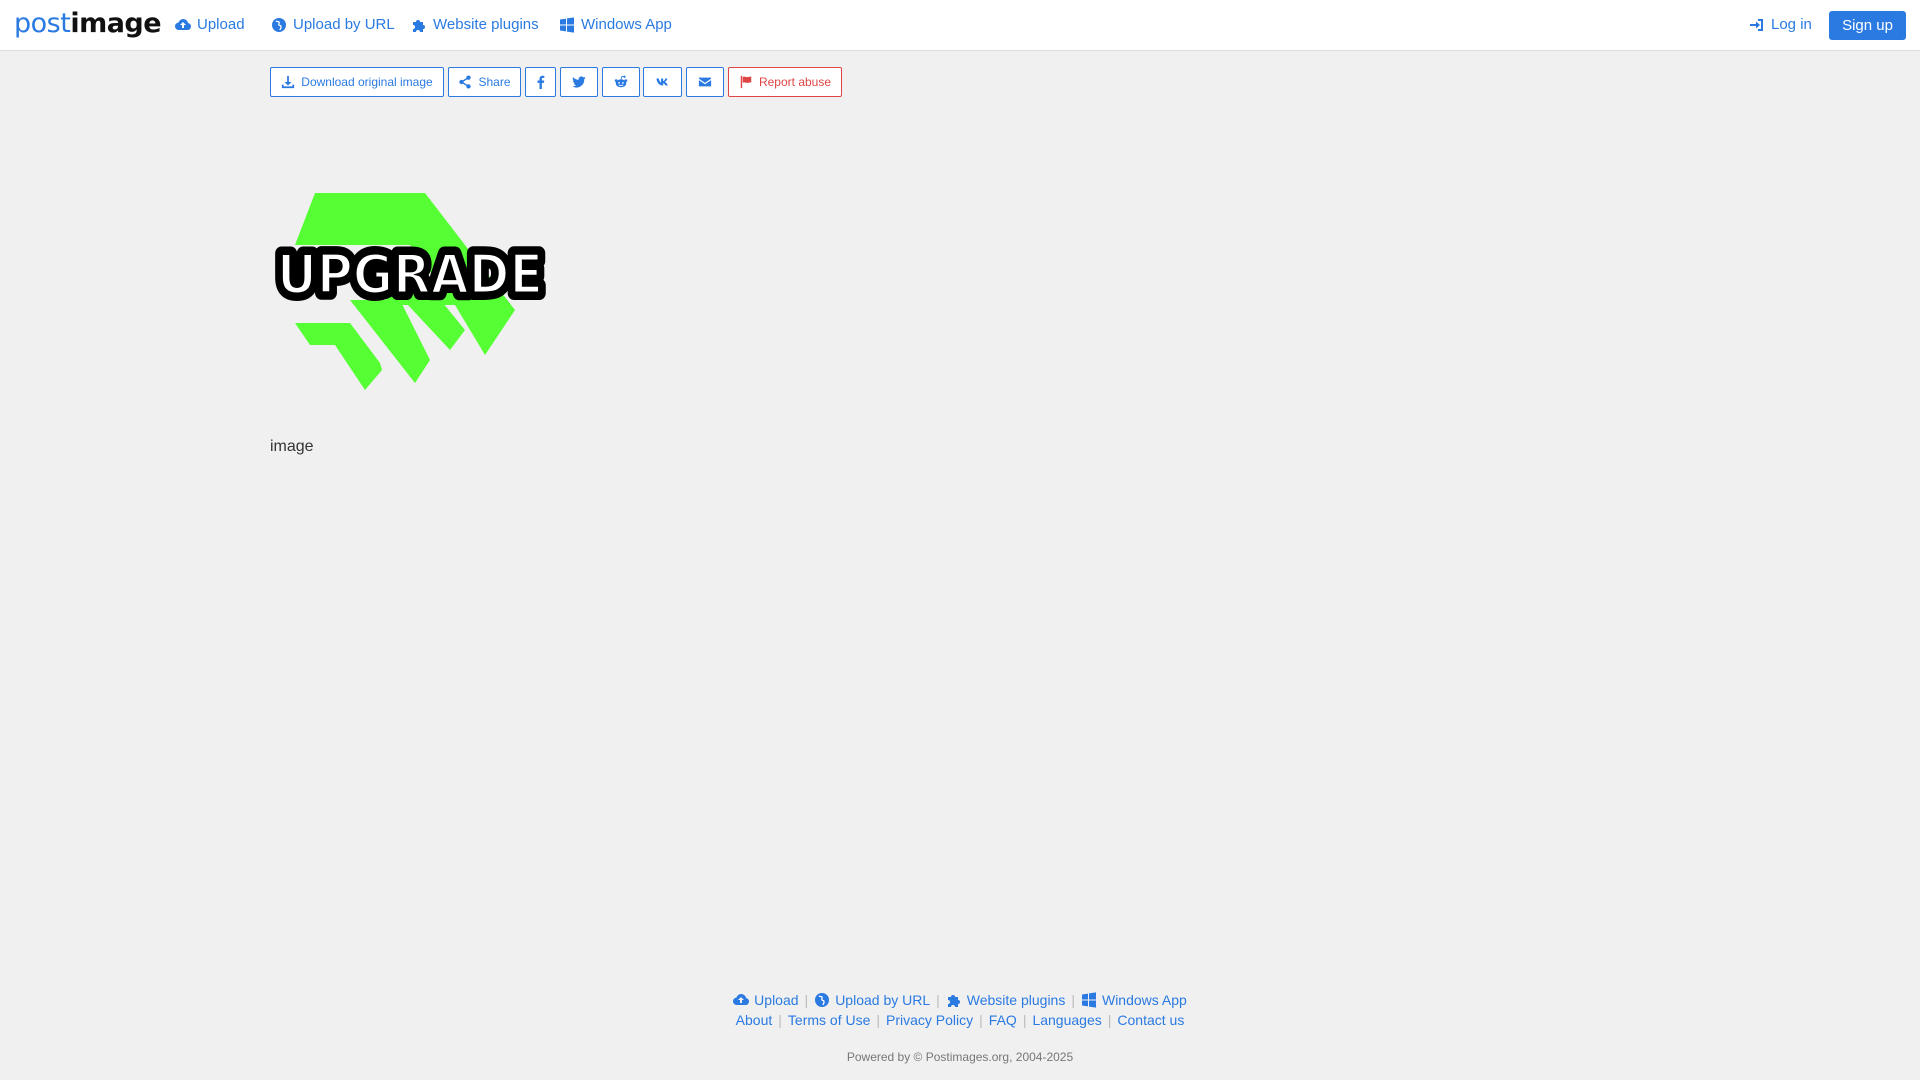 Image resolution: width=1920 pixels, height=1080 pixels. I want to click on footer-website-plugins-link: Website plugins, so click(1006, 1000).